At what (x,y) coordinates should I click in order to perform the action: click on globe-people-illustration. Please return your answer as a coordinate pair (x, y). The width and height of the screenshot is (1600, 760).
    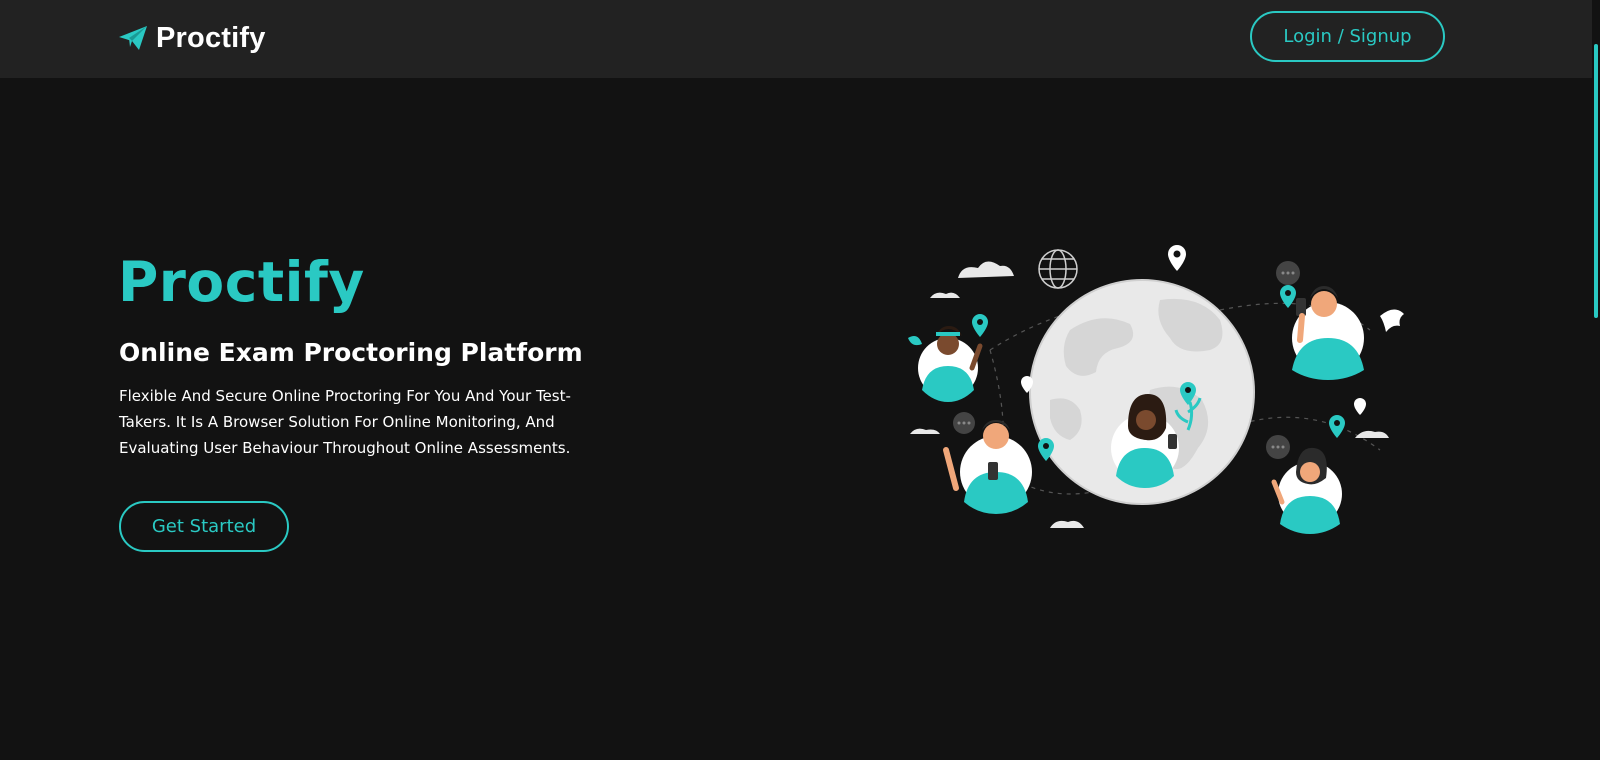
    Looking at the image, I should click on (1156, 389).